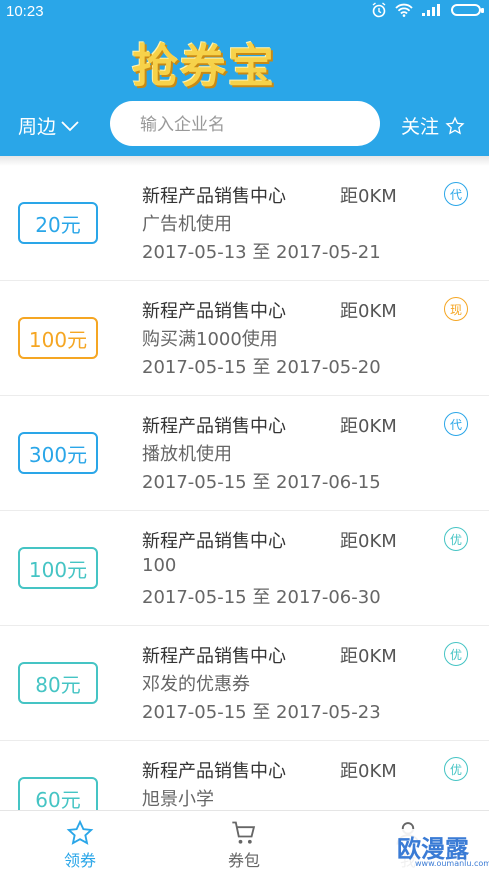 The height and width of the screenshot is (875, 489). I want to click on star-outline-icon, so click(455, 125).